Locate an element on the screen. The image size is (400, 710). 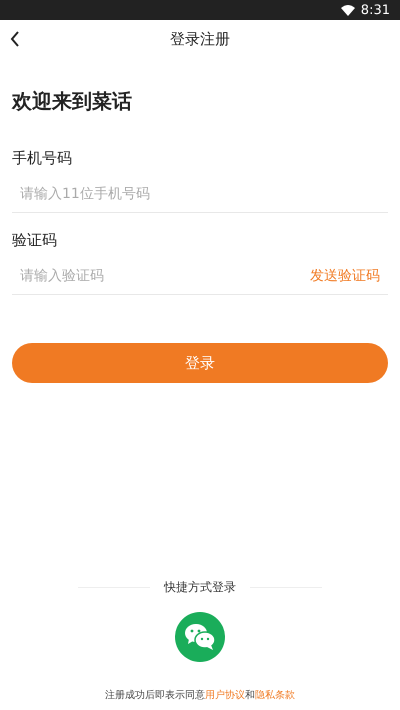
agreement-notice: 注册成功后即表示同意用户协议和隐私条款 is located at coordinates (200, 695).